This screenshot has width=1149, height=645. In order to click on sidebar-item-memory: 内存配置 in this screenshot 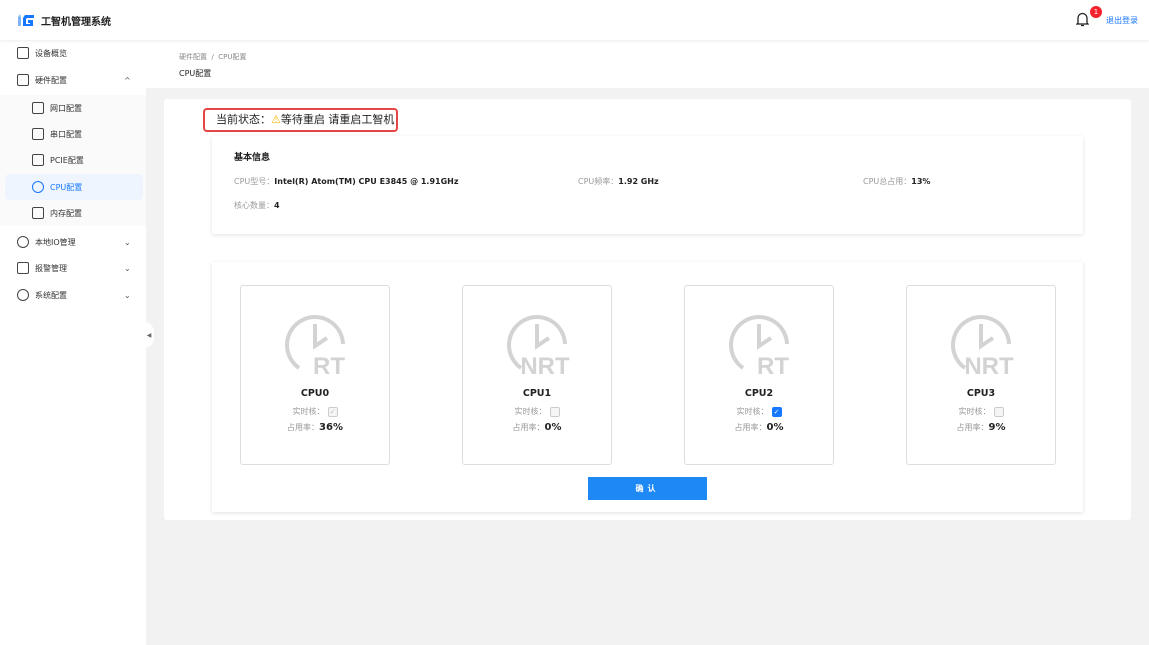, I will do `click(73, 213)`.